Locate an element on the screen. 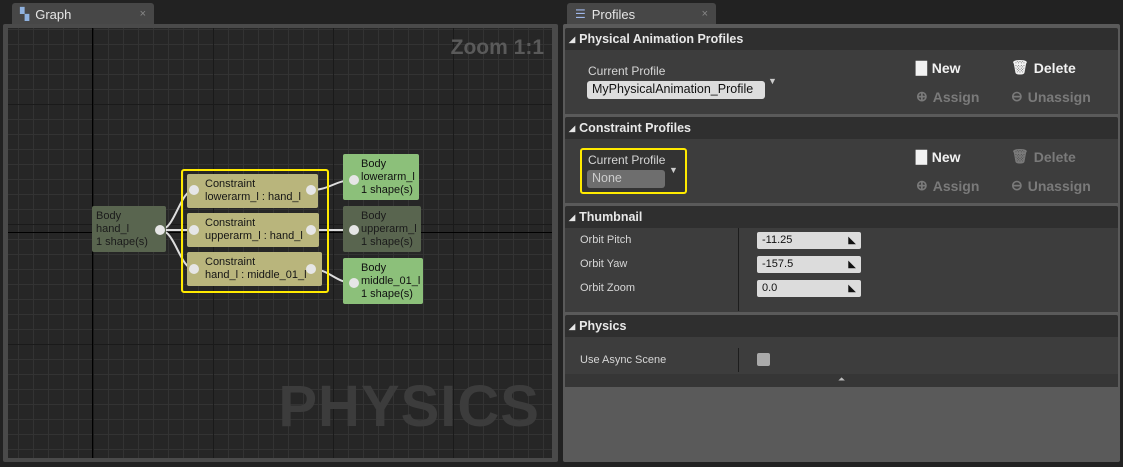  section-physical-animation-profiles: ◢ Physical Animation Profiles is located at coordinates (841, 39).